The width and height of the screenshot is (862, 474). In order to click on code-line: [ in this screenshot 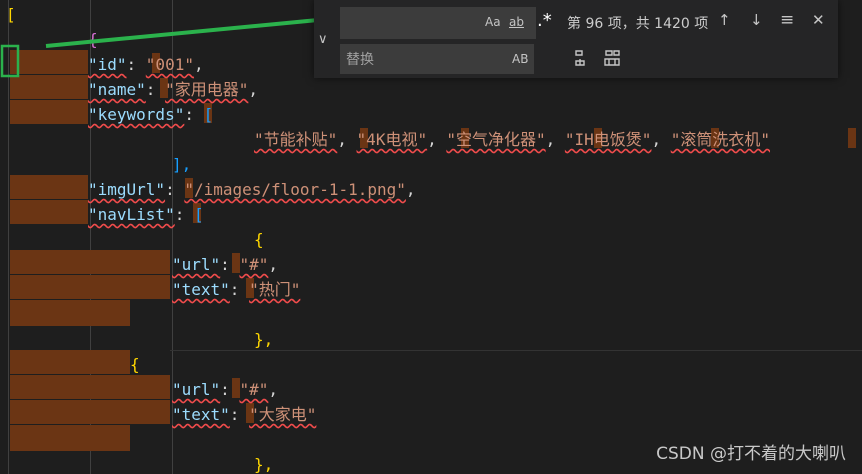, I will do `click(11, 14)`.